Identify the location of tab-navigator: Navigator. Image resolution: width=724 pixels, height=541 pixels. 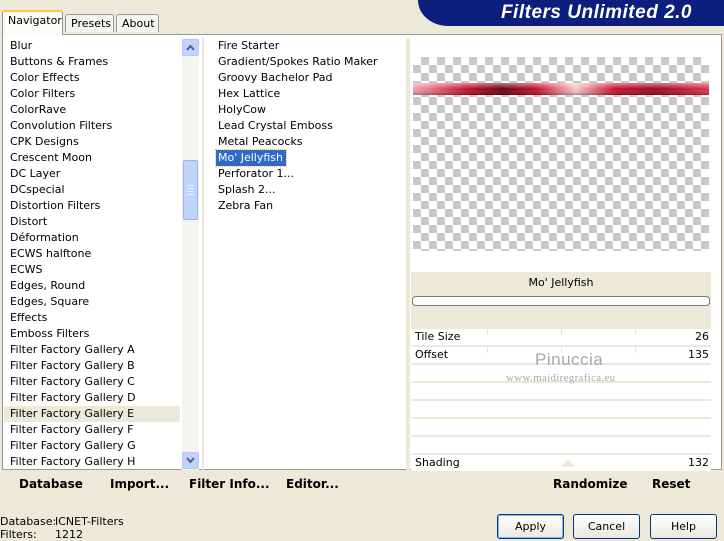
(32, 22).